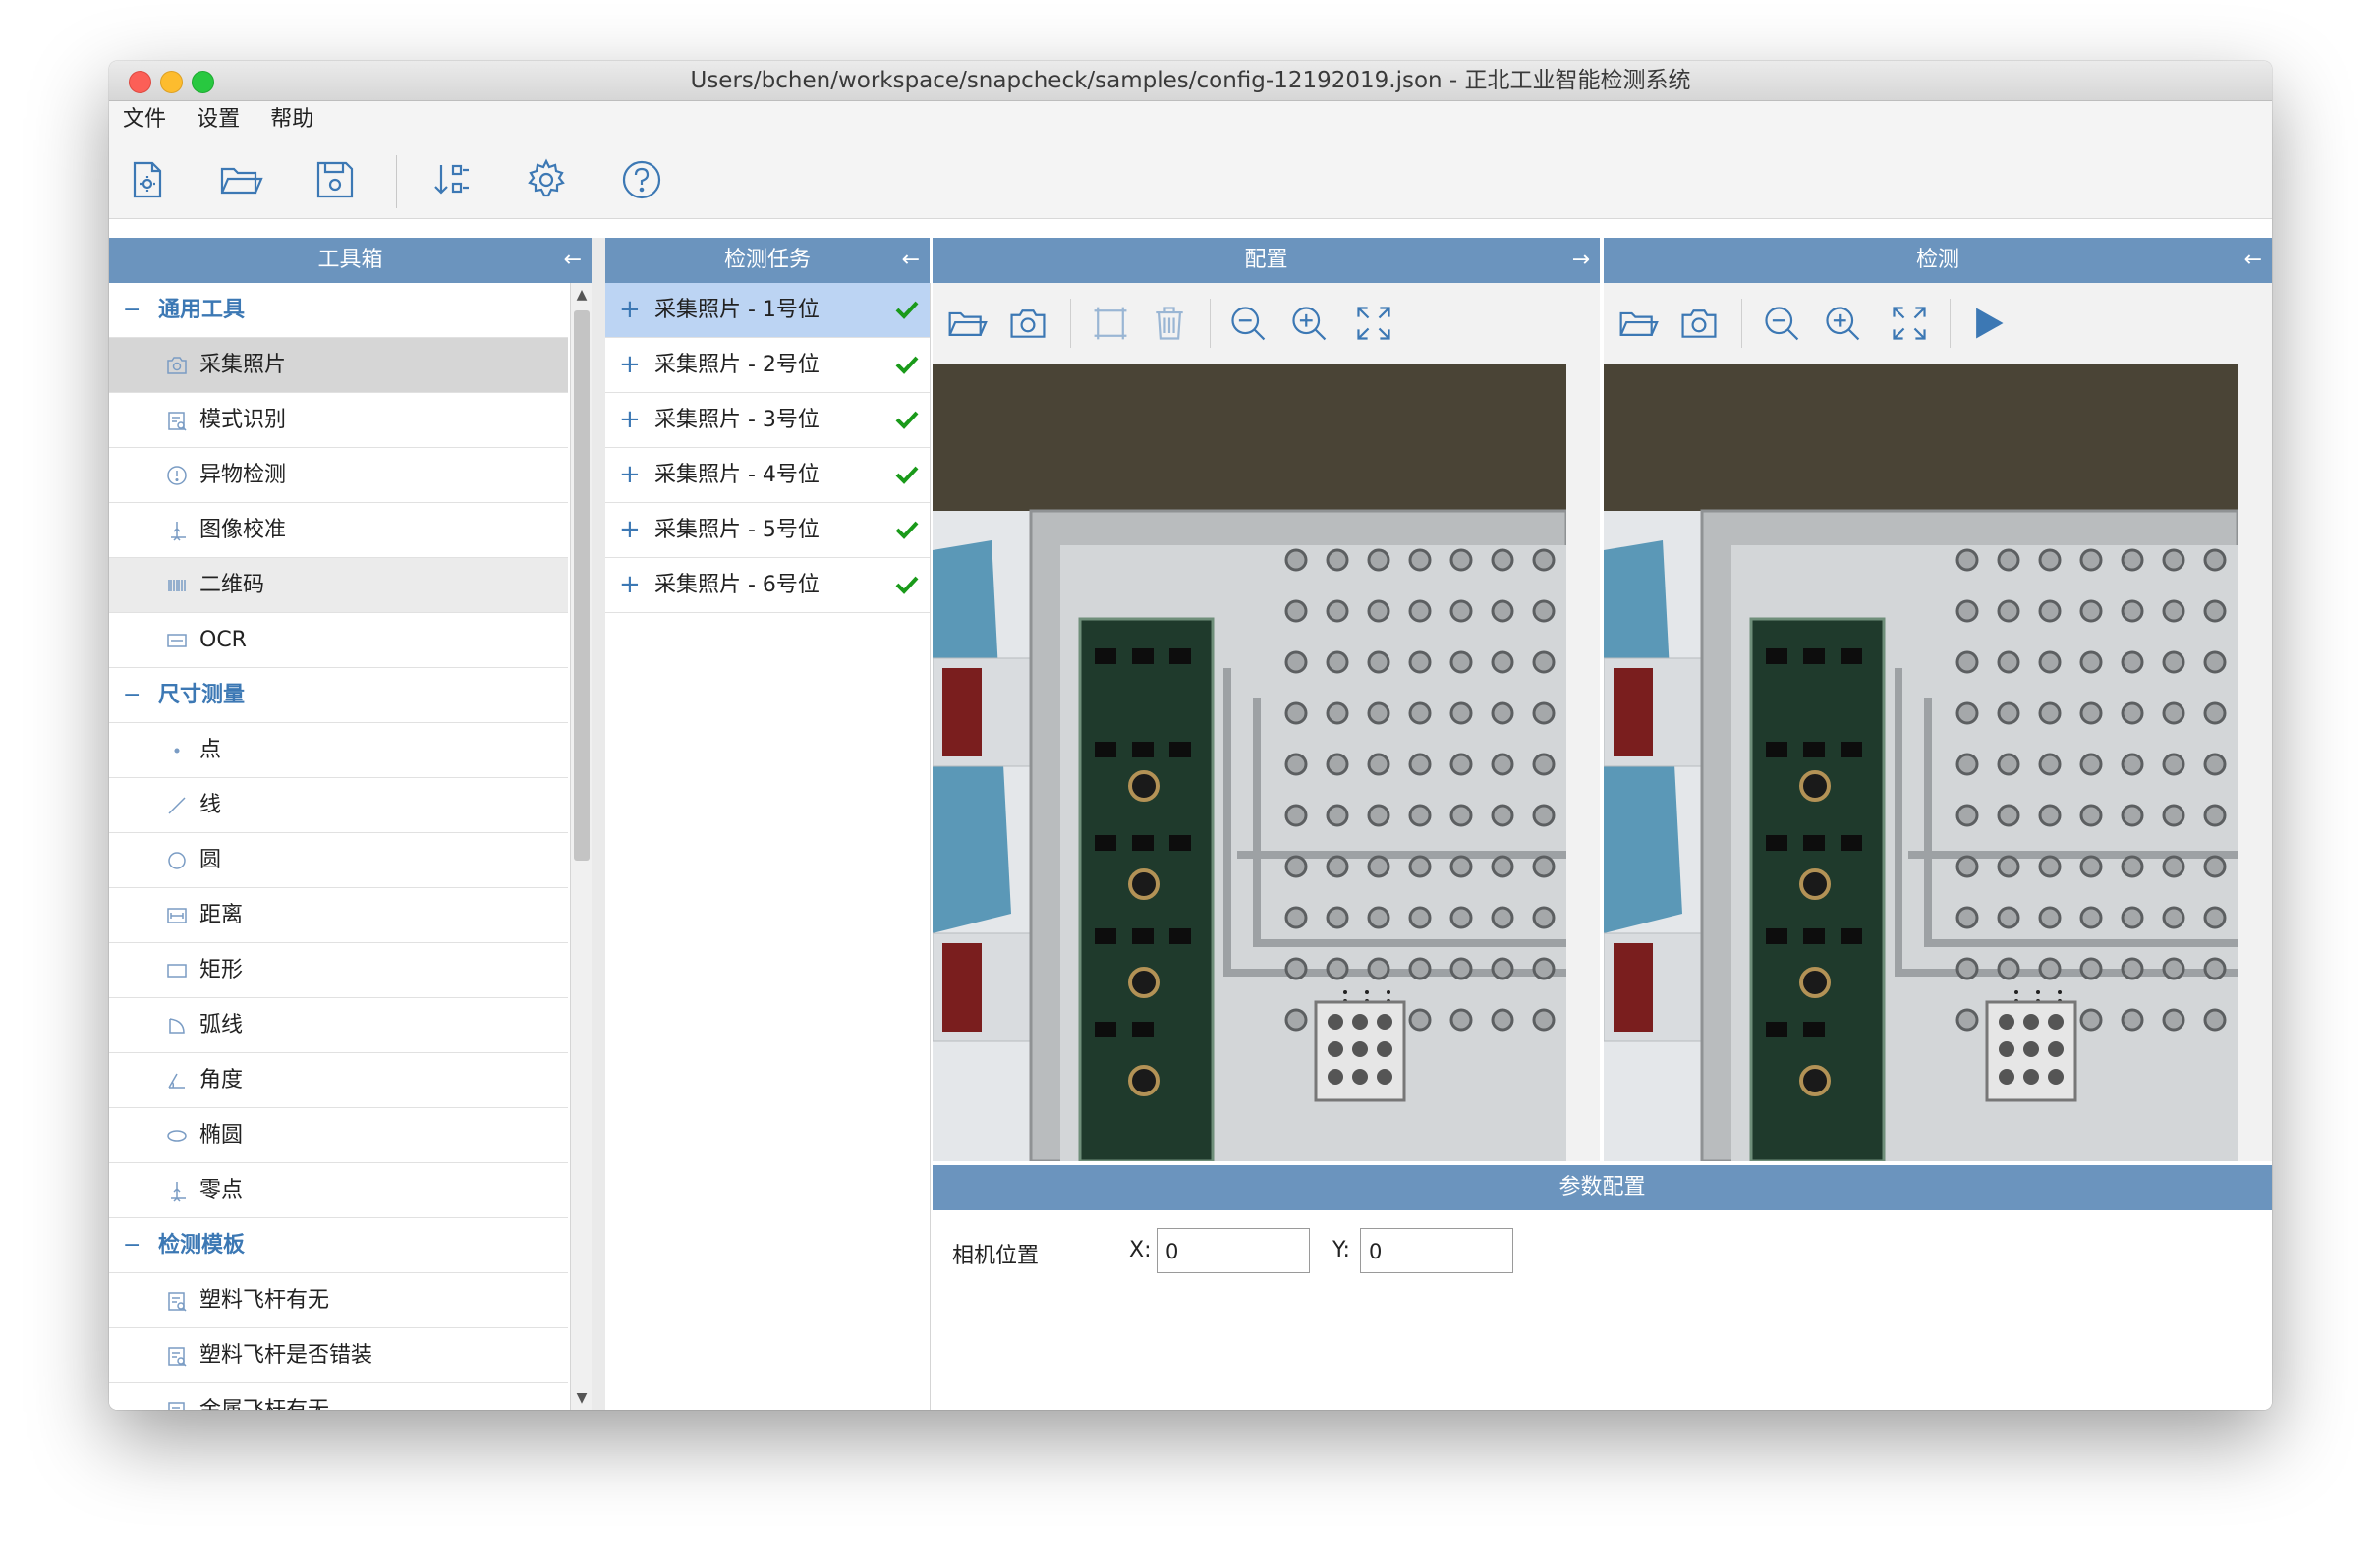 The height and width of the screenshot is (1566, 2380). What do you see at coordinates (767, 585) in the screenshot?
I see `task-item: + 采集照片 - 6号位` at bounding box center [767, 585].